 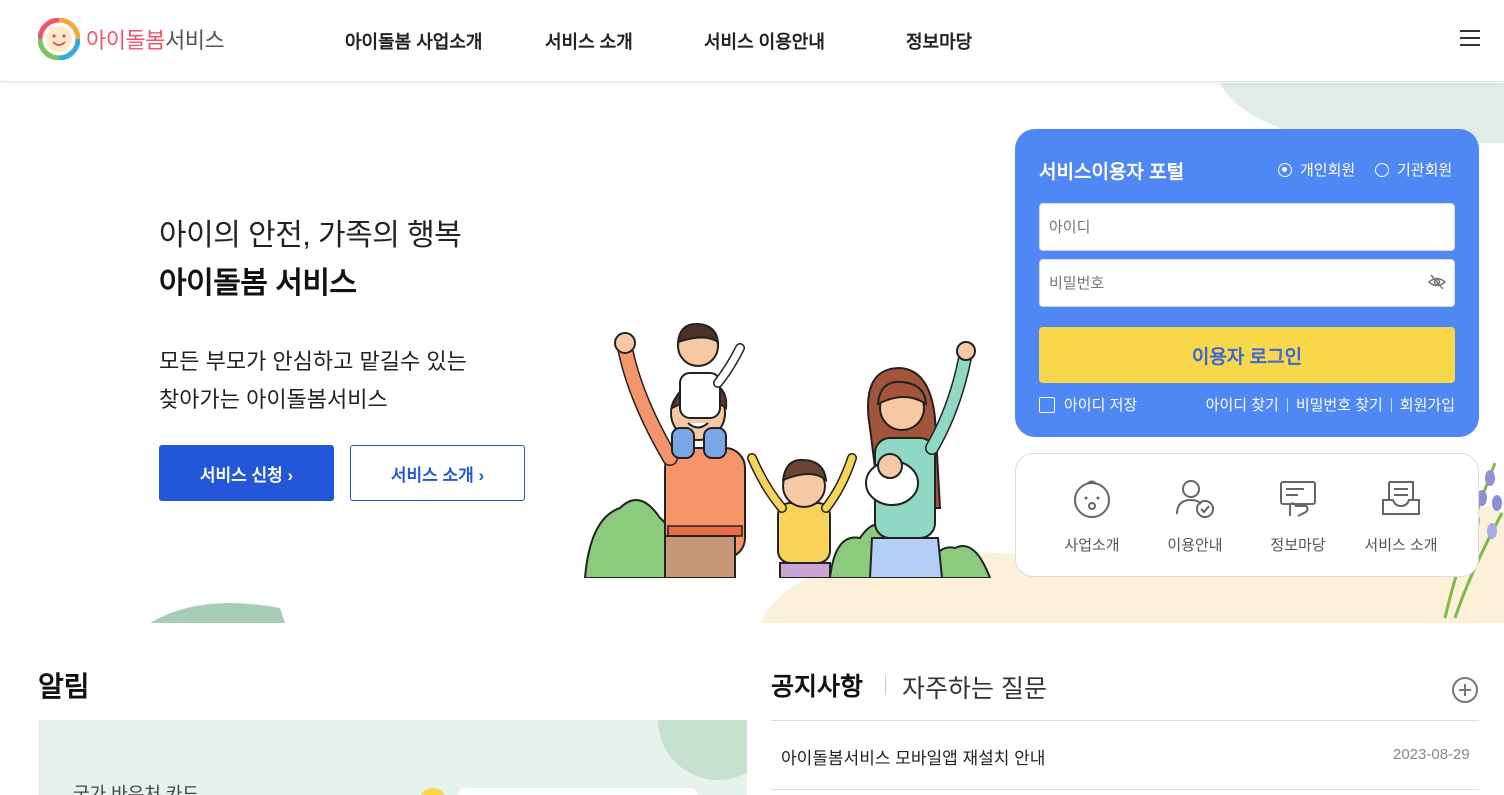 What do you see at coordinates (885, 685) in the screenshot?
I see `tab-divider` at bounding box center [885, 685].